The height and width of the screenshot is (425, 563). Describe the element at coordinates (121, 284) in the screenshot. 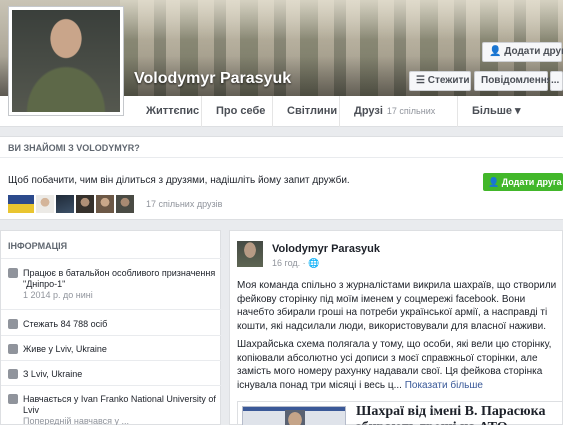

I see `info-work-line2: "Дніпро-1"` at that location.